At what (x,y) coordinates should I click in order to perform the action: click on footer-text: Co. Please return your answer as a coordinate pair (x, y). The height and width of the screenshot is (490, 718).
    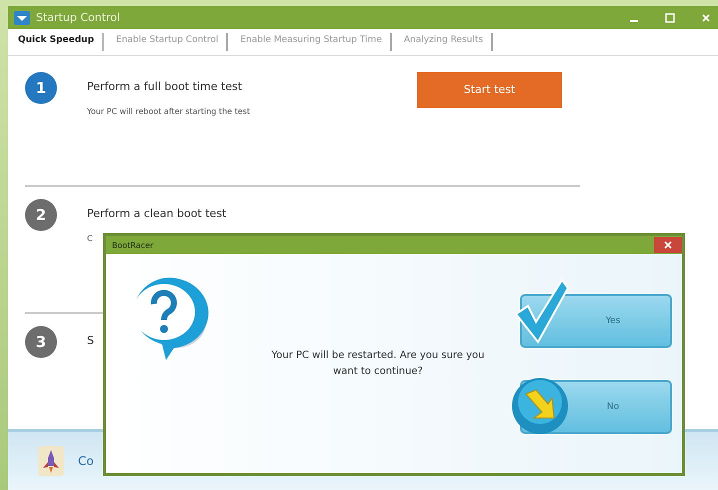
    Looking at the image, I should click on (86, 461).